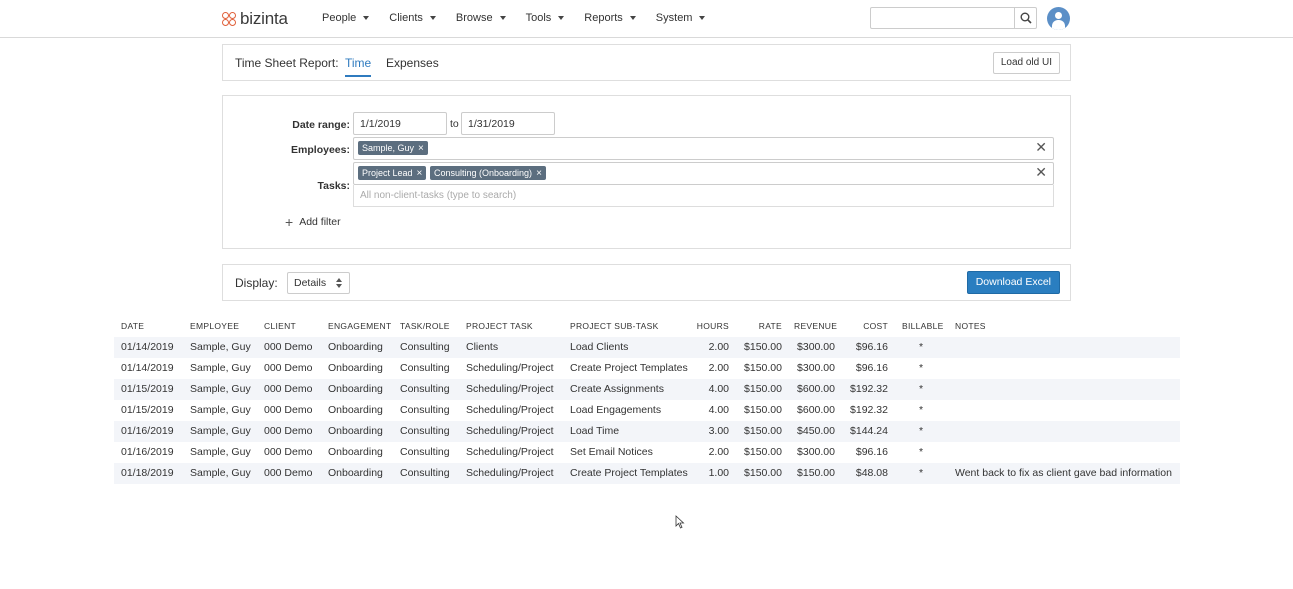  What do you see at coordinates (595, 431) in the screenshot?
I see `cell-project-subtask: Load Time` at bounding box center [595, 431].